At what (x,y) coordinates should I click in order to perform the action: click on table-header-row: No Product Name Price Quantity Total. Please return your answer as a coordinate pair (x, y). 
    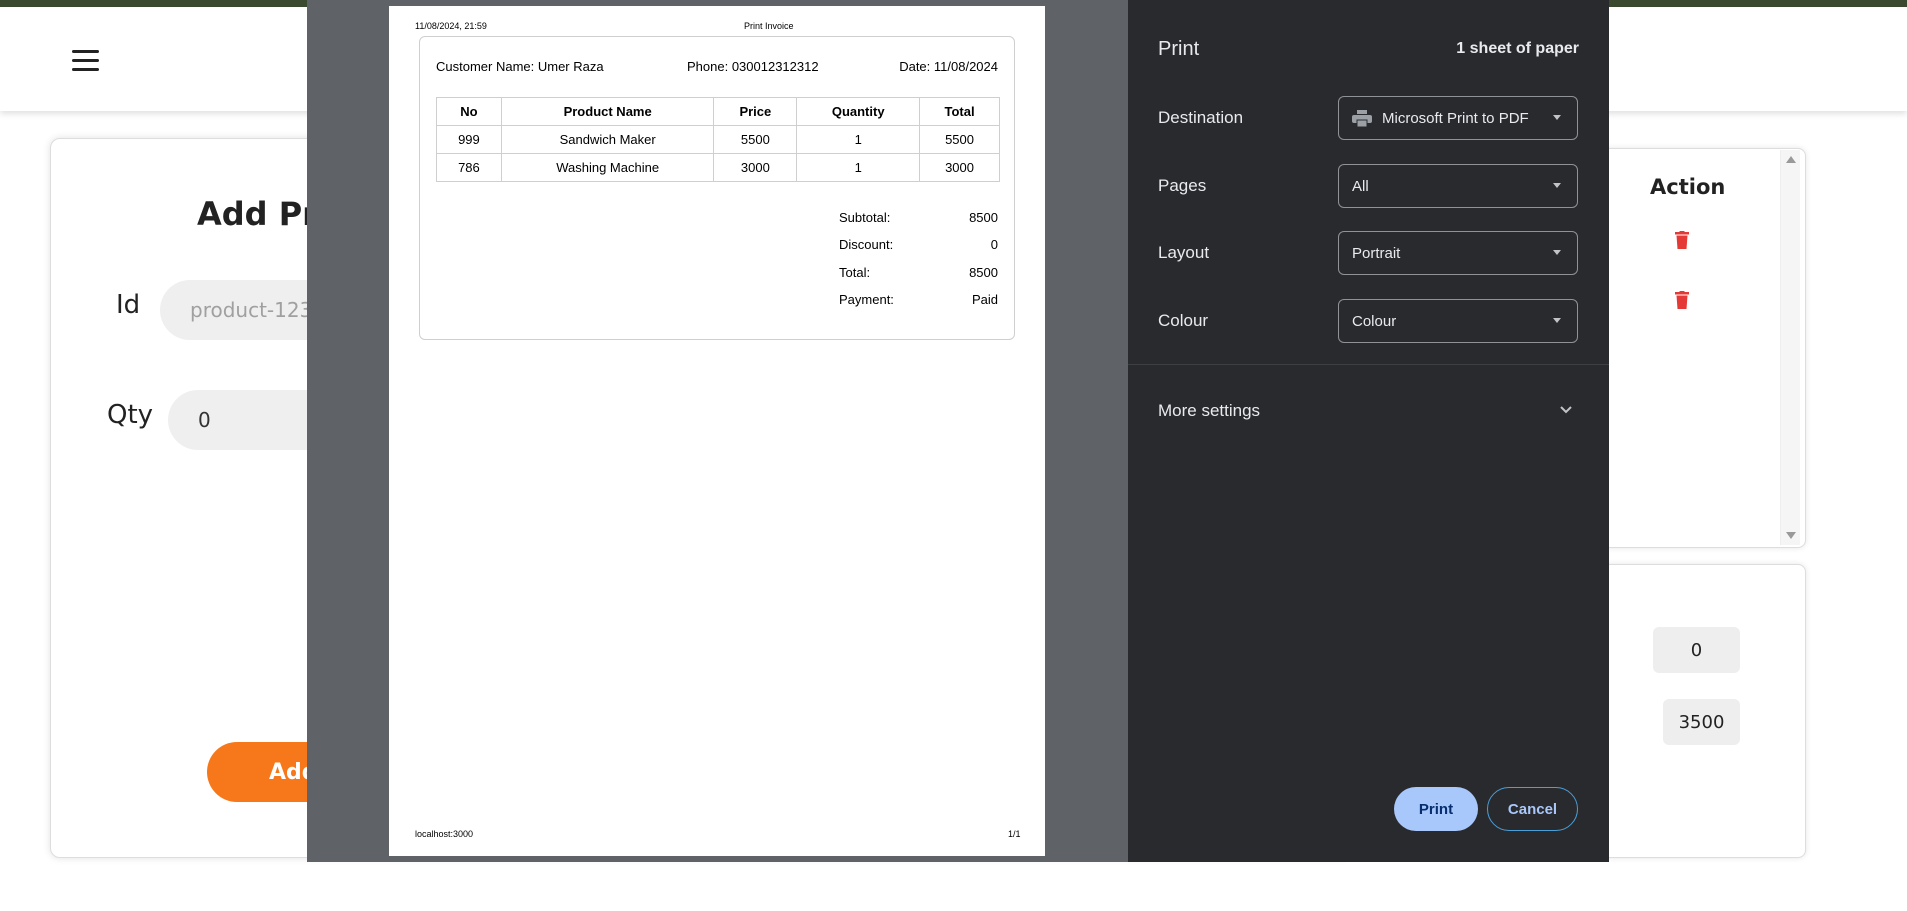
    Looking at the image, I should click on (718, 111).